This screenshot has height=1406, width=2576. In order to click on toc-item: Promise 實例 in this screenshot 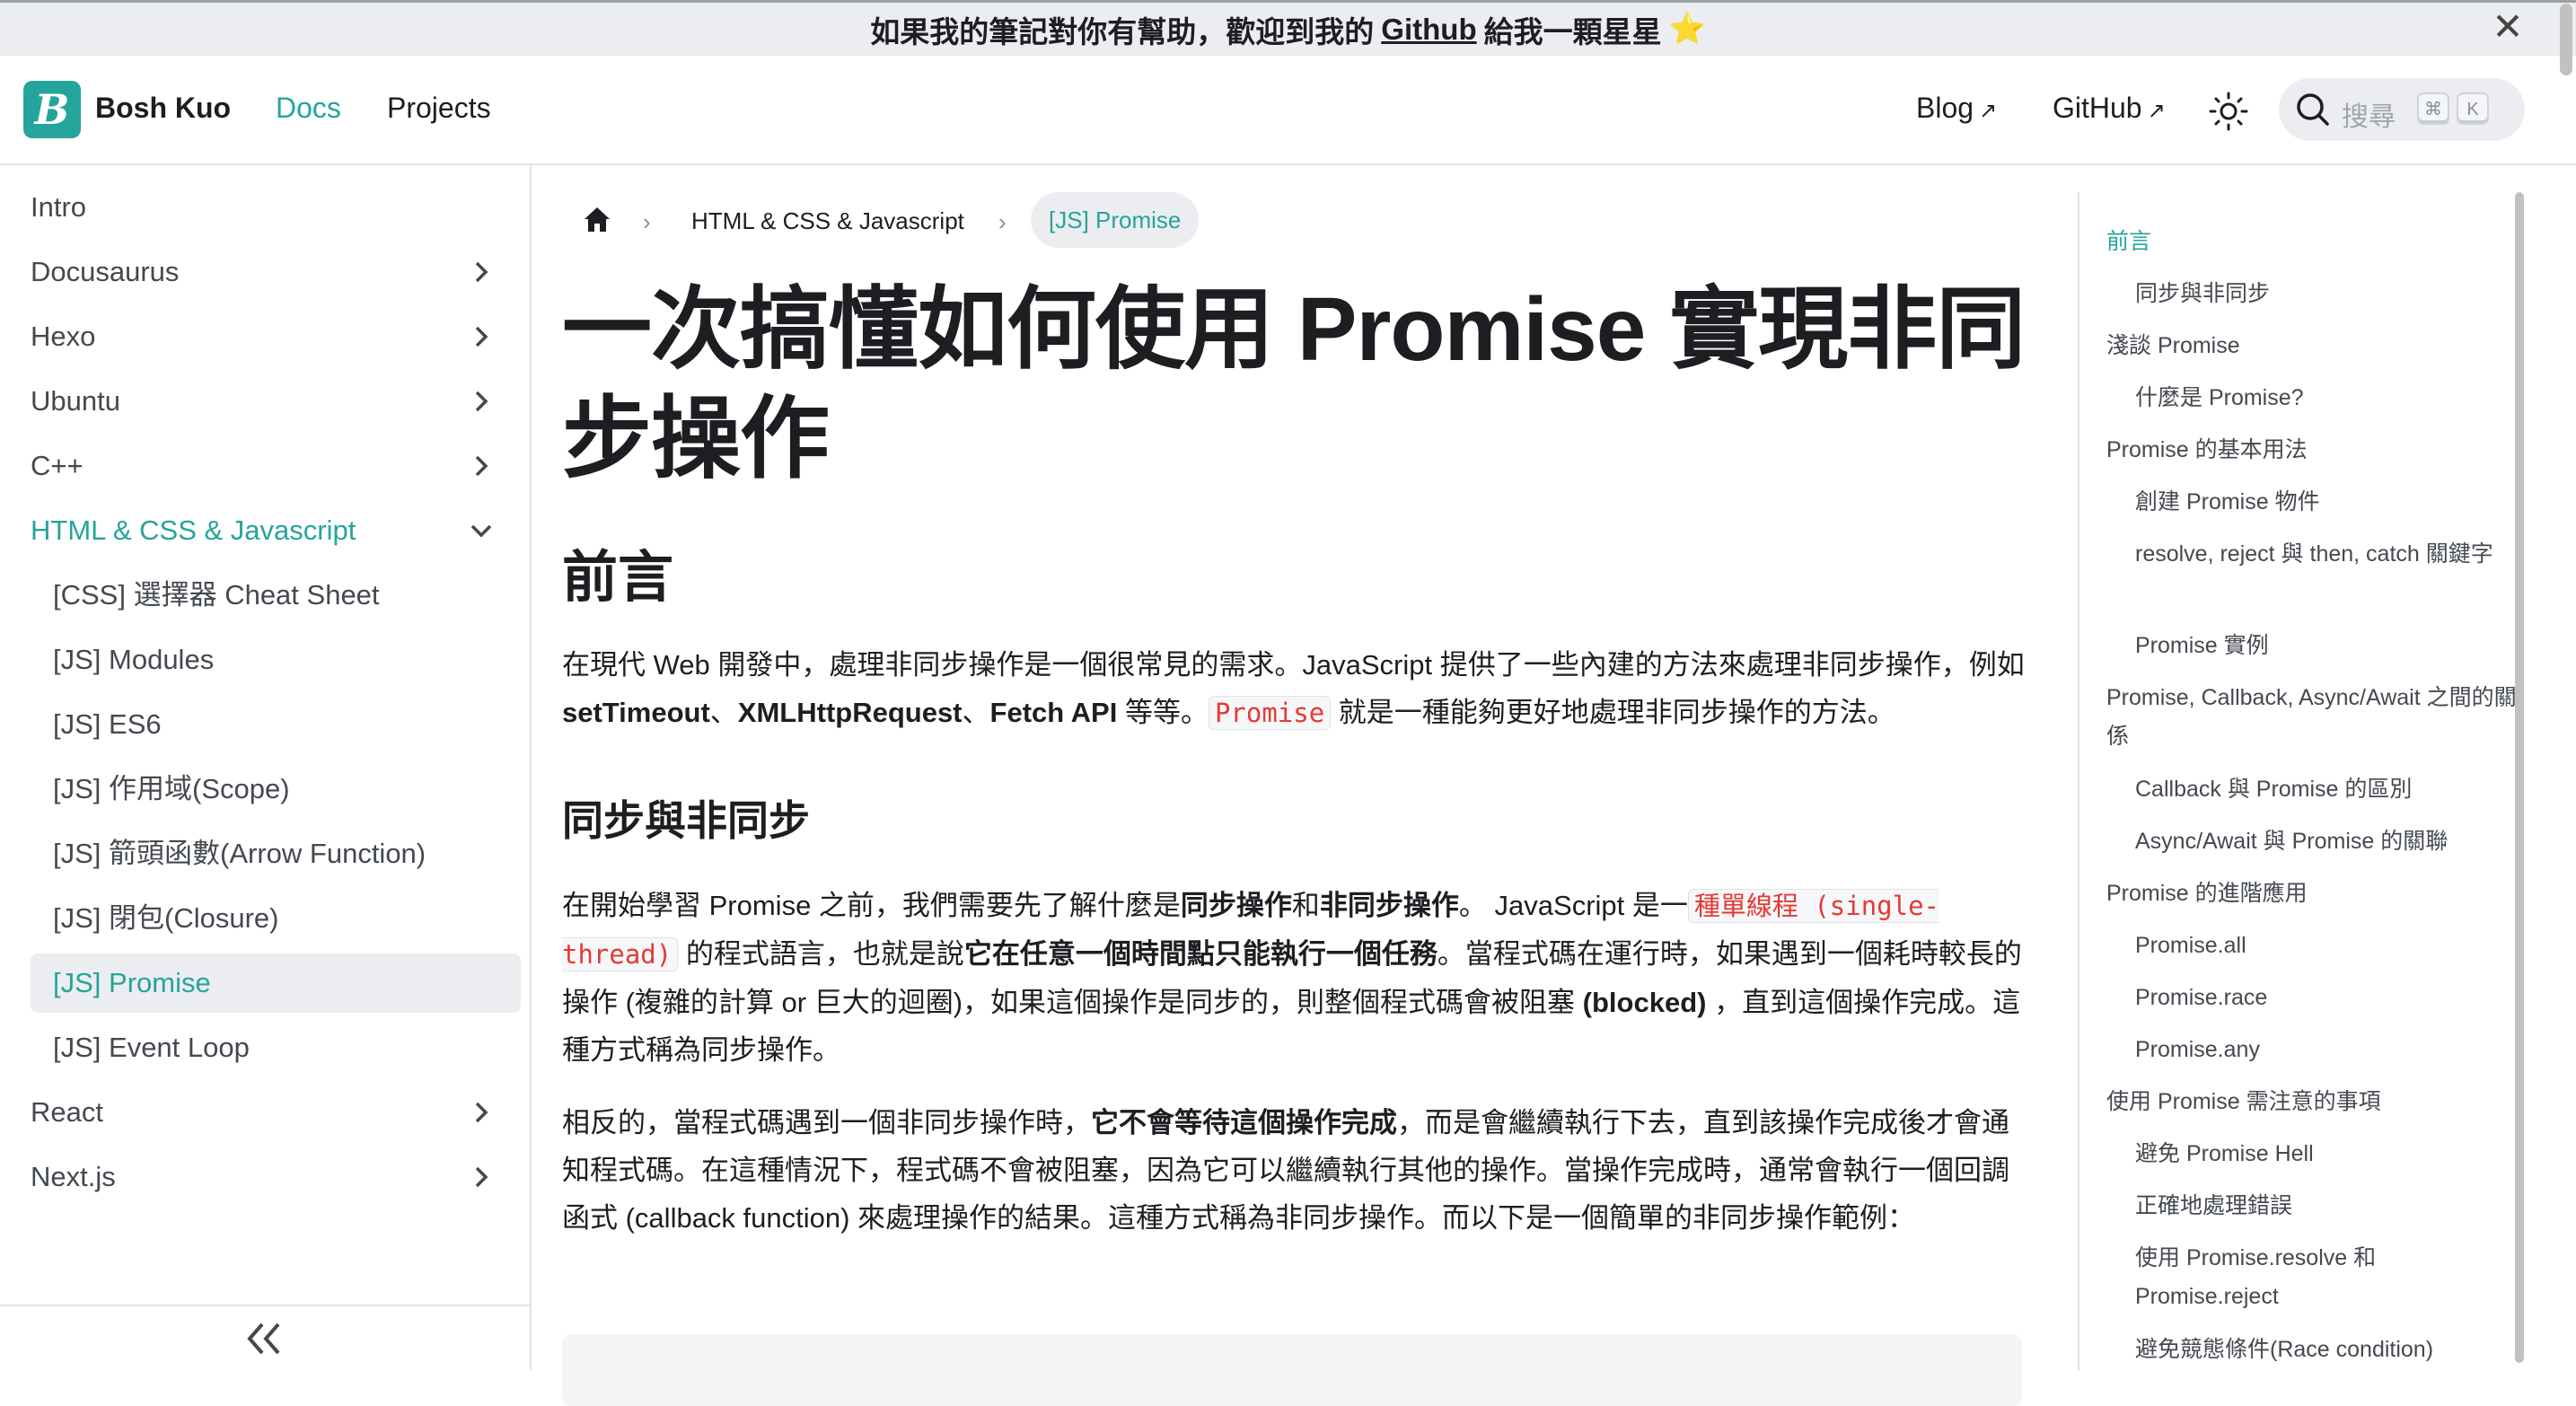, I will do `click(2332, 646)`.